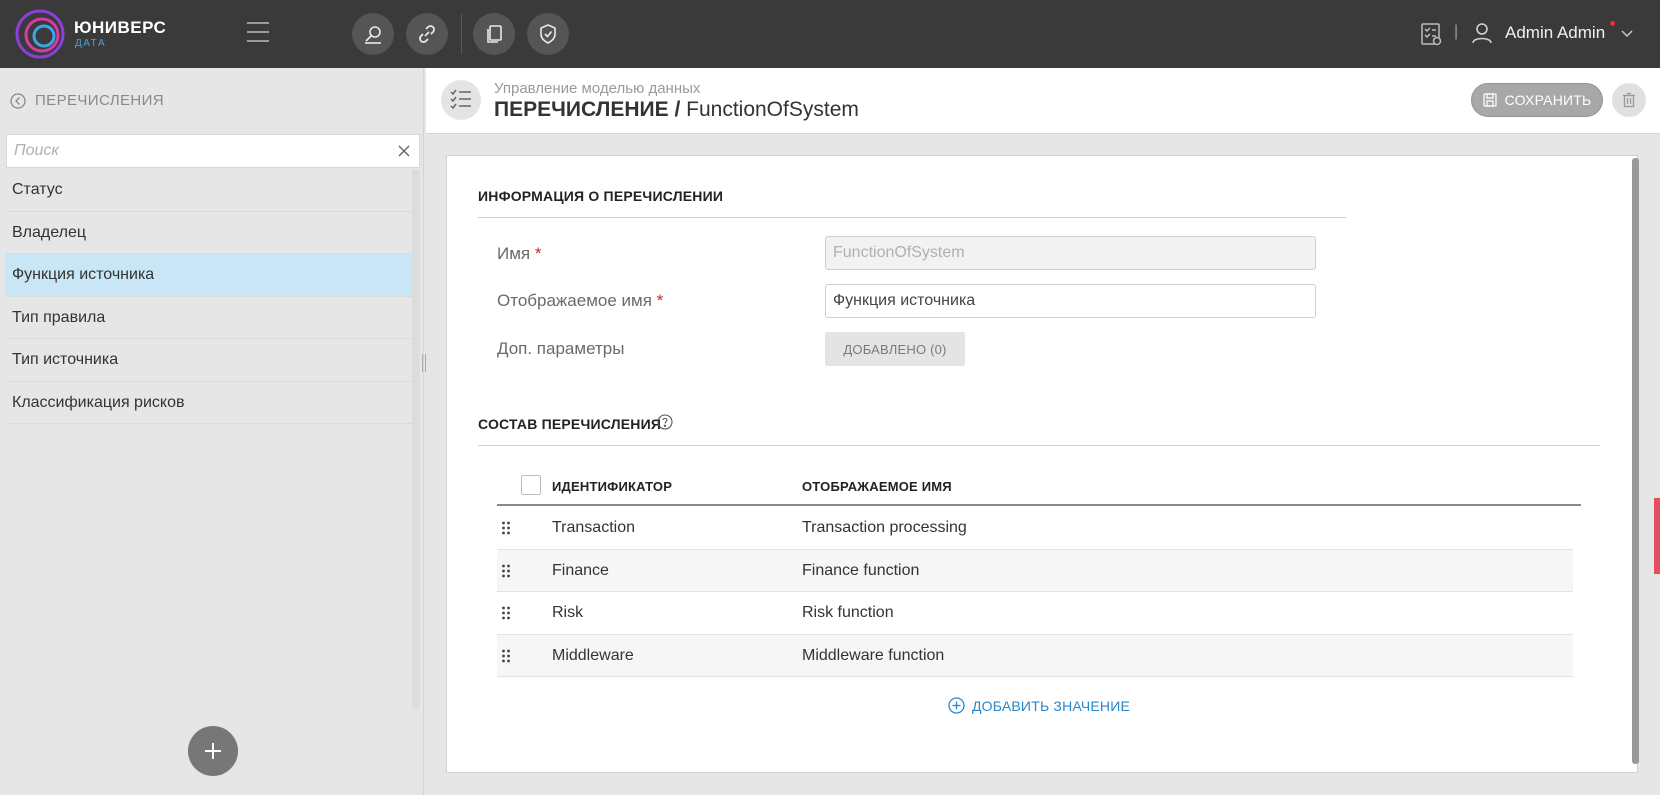 This screenshot has height=795, width=1660. I want to click on close-icon, so click(404, 151).